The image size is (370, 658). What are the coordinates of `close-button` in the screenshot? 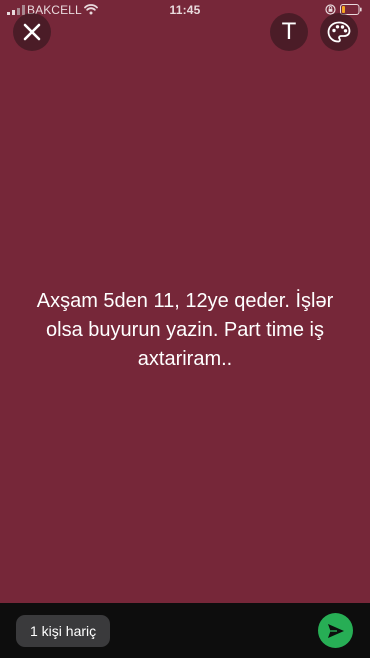 It's located at (32, 32).